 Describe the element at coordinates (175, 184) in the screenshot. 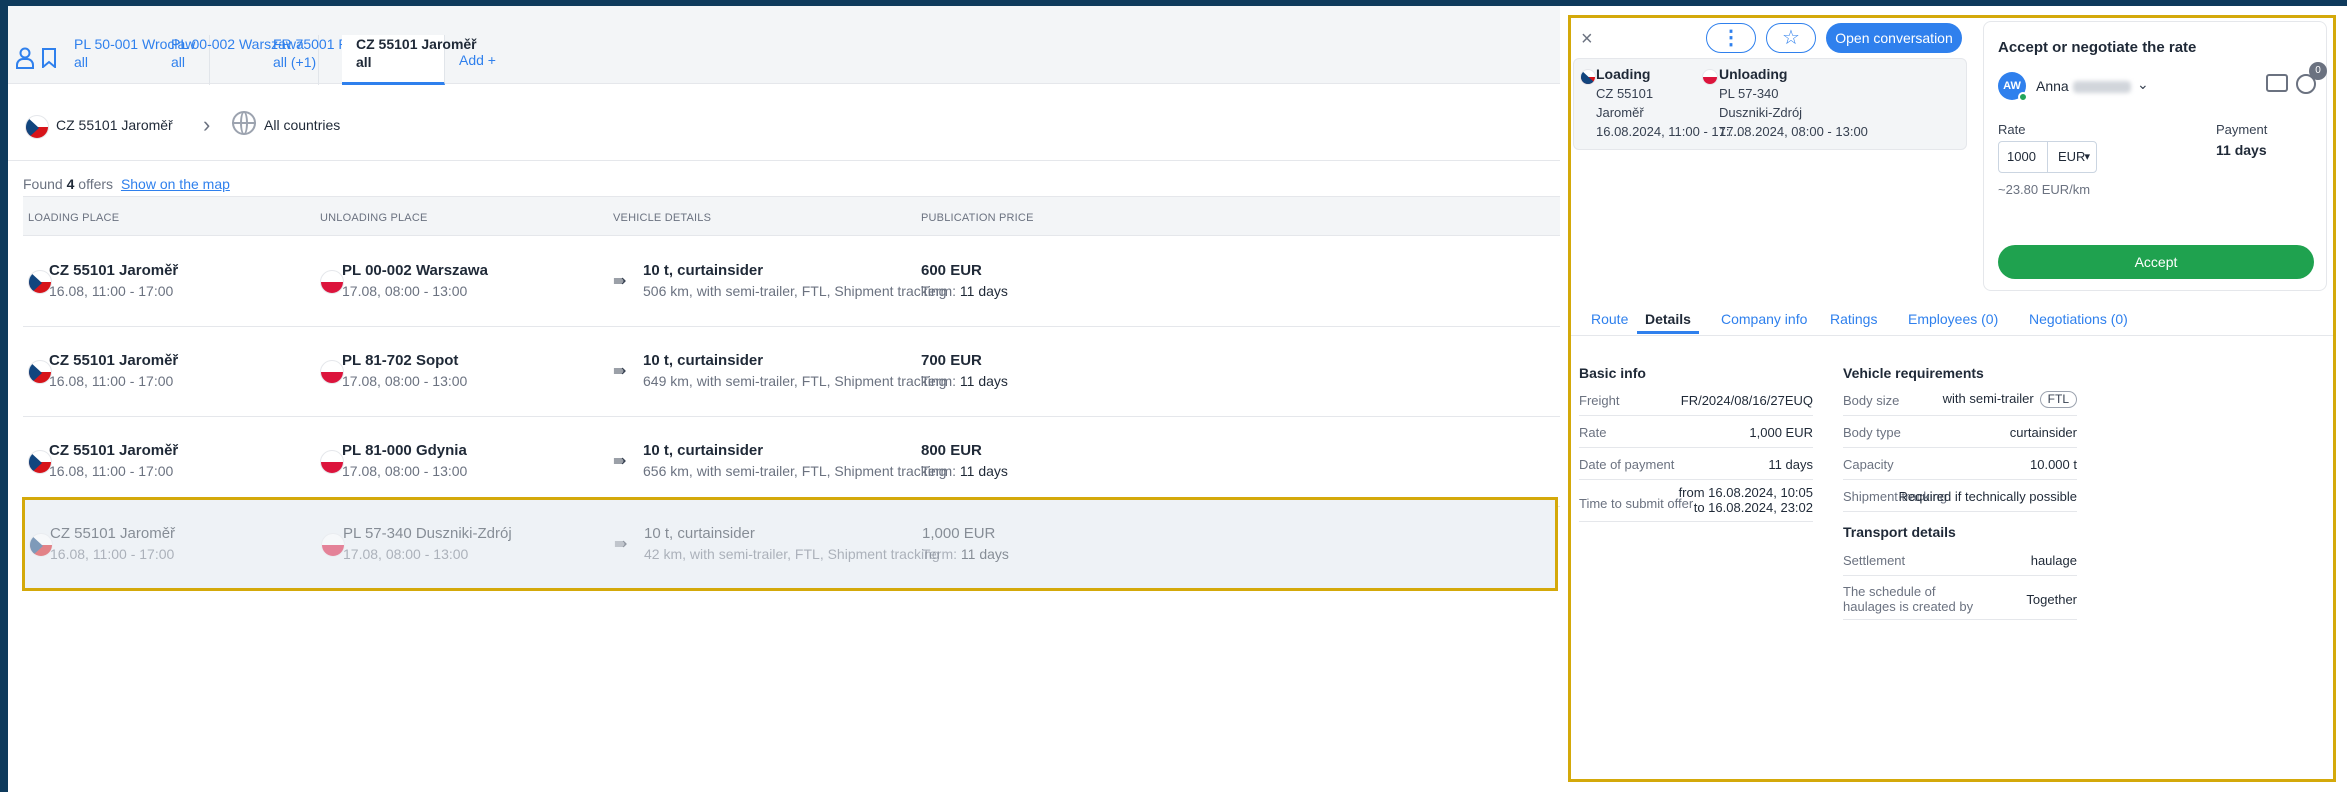

I see `show-on-map-link: Show on the map` at that location.